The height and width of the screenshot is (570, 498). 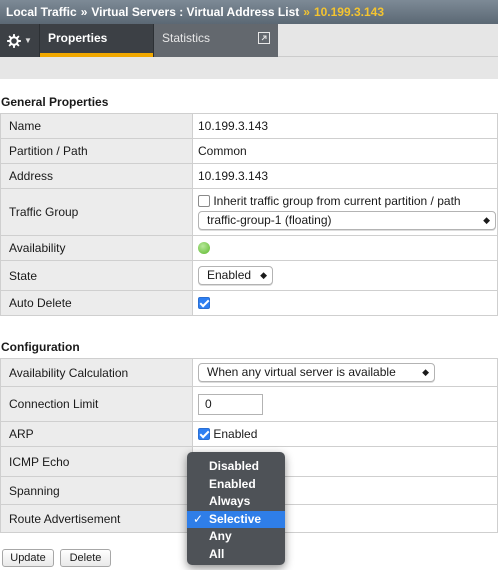 What do you see at coordinates (41, 12) in the screenshot?
I see `breadcrumb-local-traffic: Local Traffic` at bounding box center [41, 12].